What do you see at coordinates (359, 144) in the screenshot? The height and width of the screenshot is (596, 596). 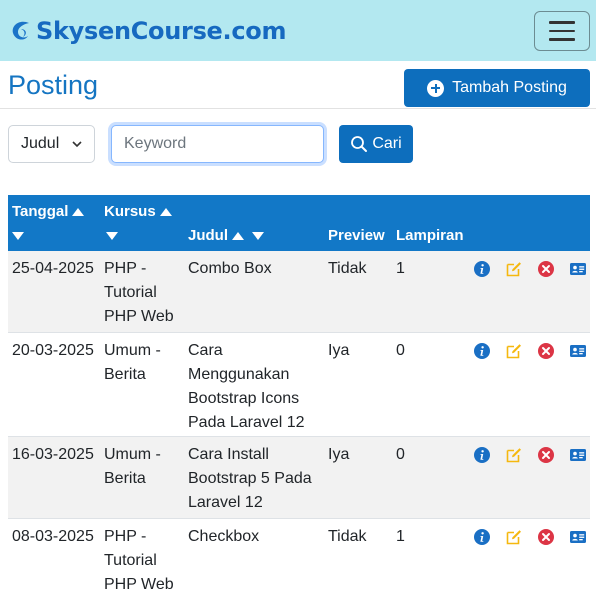 I see `search-icon` at bounding box center [359, 144].